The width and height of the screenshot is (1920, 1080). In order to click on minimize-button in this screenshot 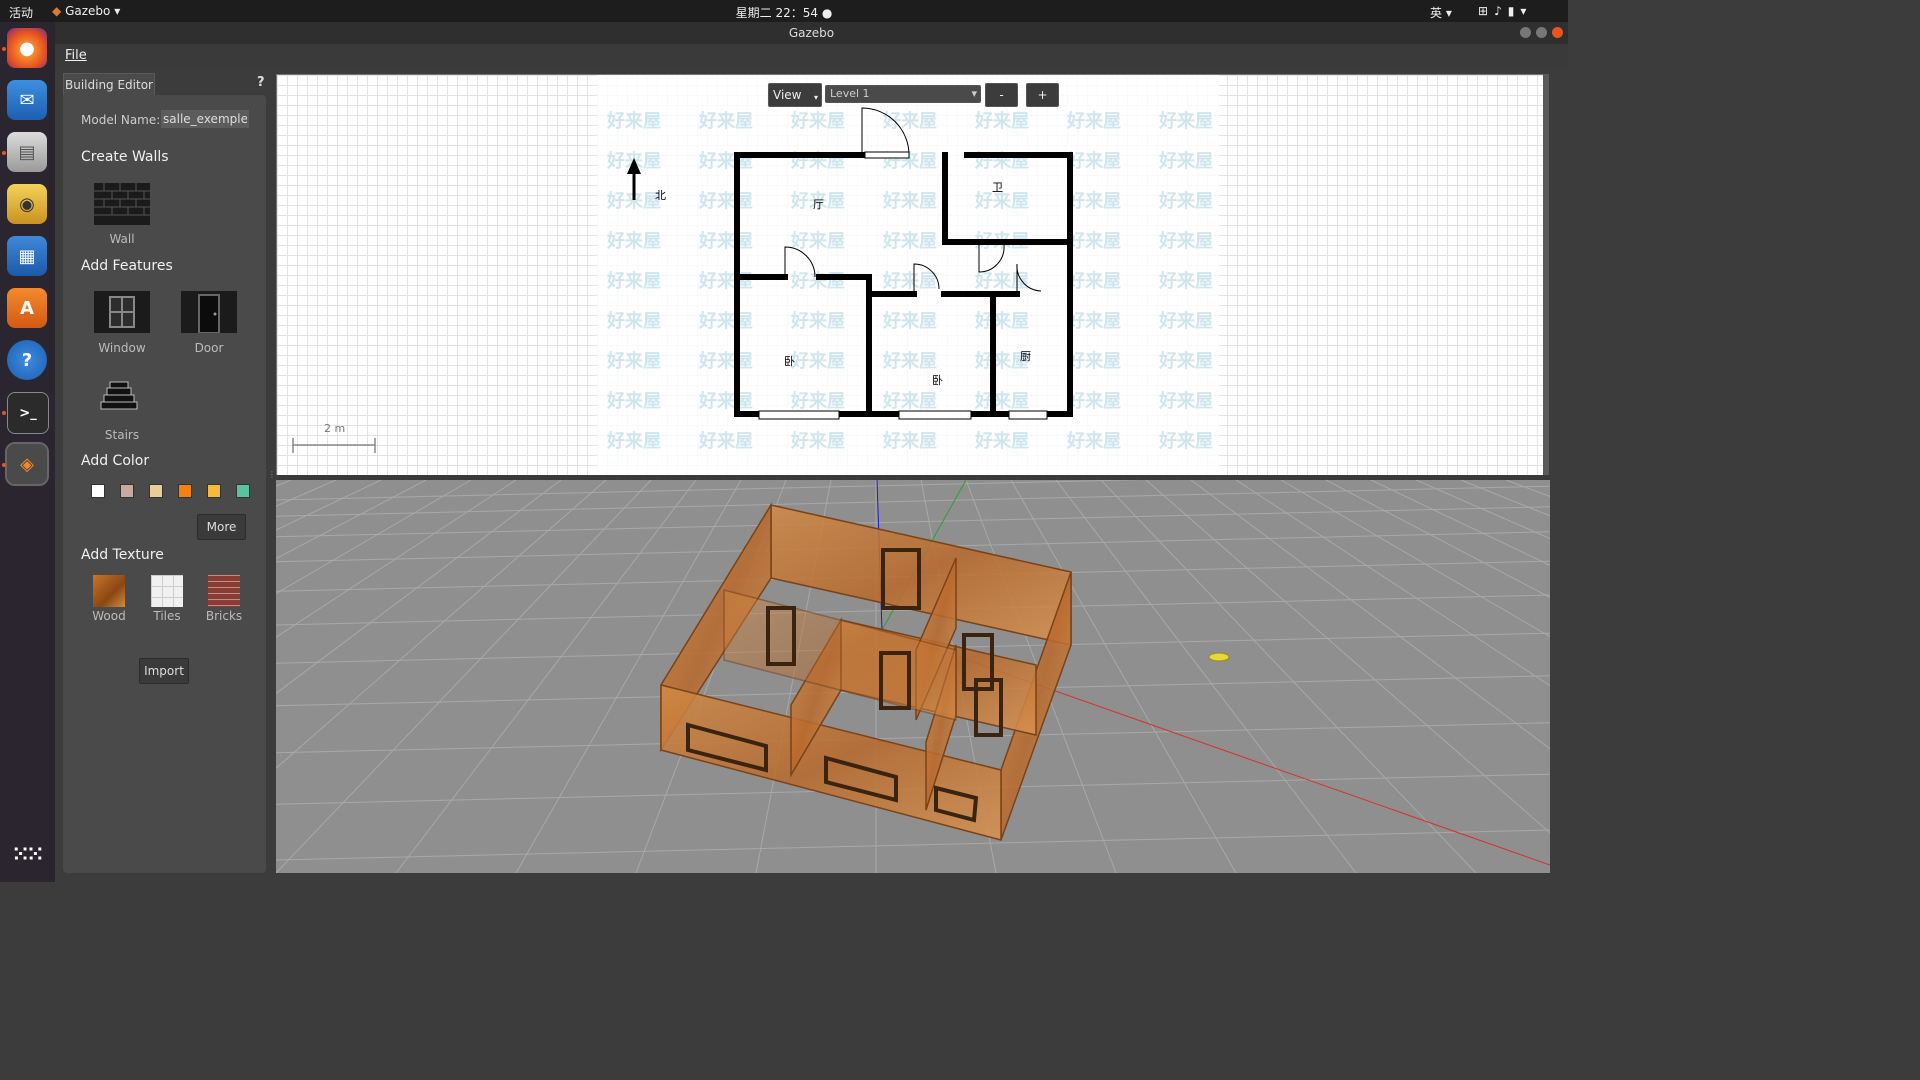, I will do `click(1525, 32)`.